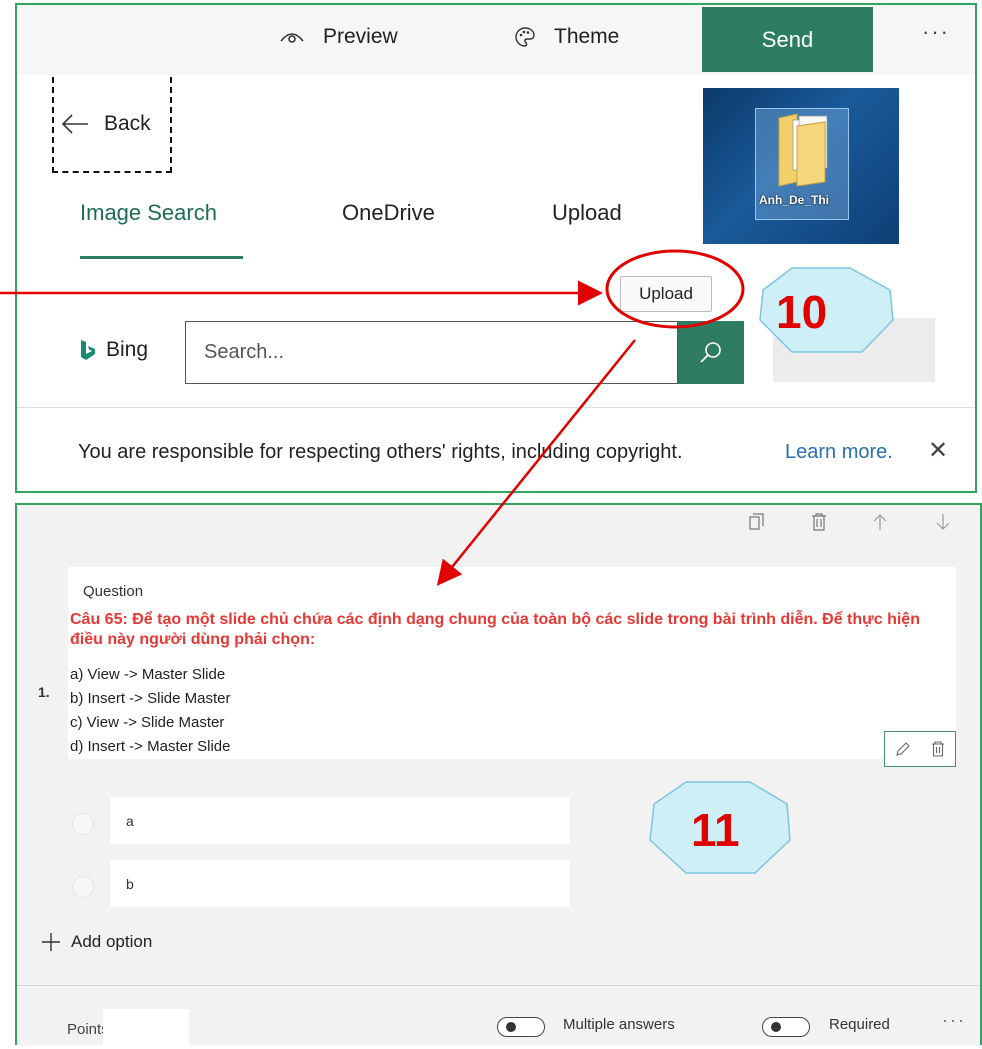 This screenshot has width=982, height=1049. What do you see at coordinates (536, 462) in the screenshot?
I see `annotation-arrow-to-question` at bounding box center [536, 462].